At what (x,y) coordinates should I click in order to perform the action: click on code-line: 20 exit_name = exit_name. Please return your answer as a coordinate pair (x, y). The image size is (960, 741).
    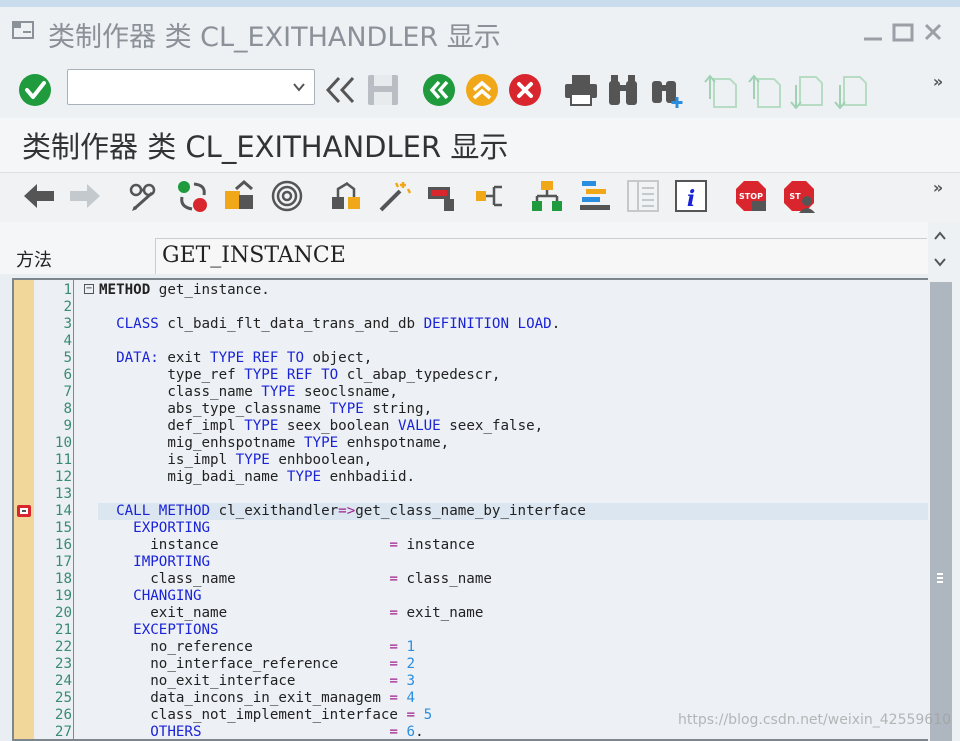
    Looking at the image, I should click on (471, 613).